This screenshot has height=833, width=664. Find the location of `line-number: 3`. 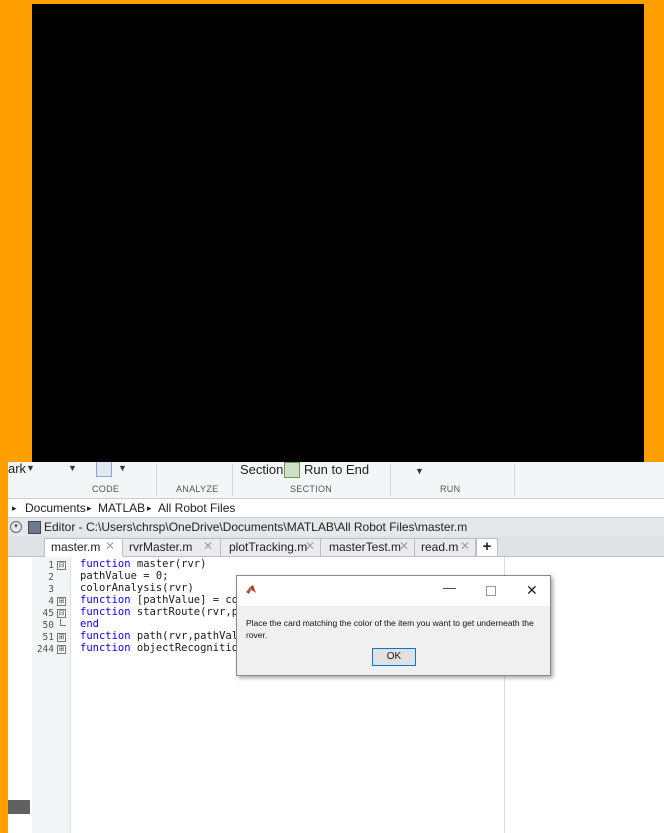

line-number: 3 is located at coordinates (51, 589).